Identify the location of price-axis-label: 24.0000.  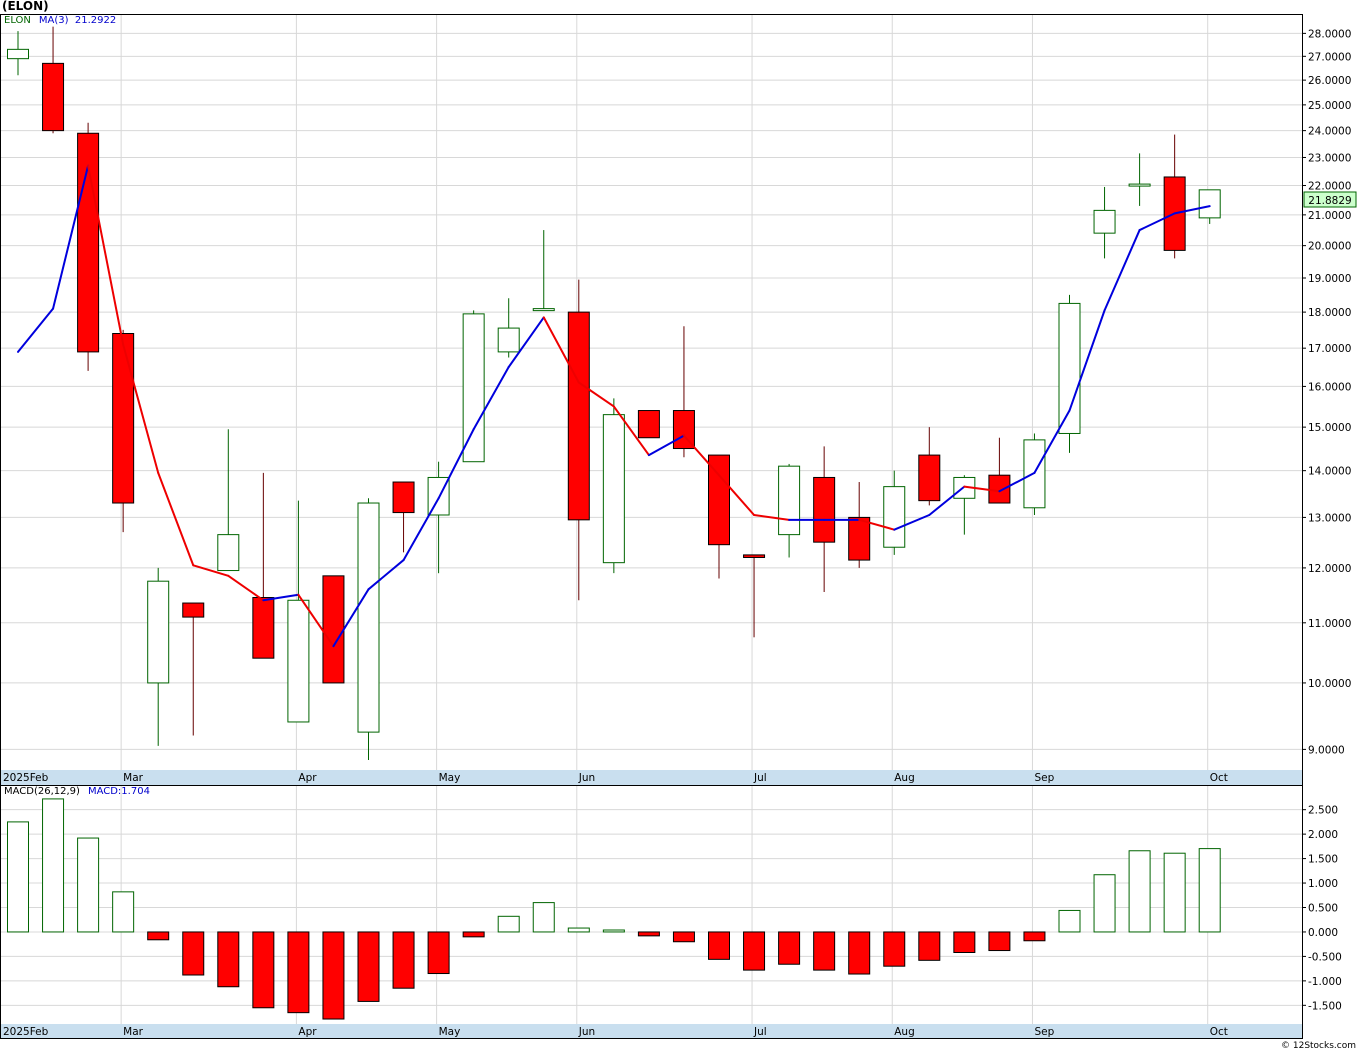
(1329, 132).